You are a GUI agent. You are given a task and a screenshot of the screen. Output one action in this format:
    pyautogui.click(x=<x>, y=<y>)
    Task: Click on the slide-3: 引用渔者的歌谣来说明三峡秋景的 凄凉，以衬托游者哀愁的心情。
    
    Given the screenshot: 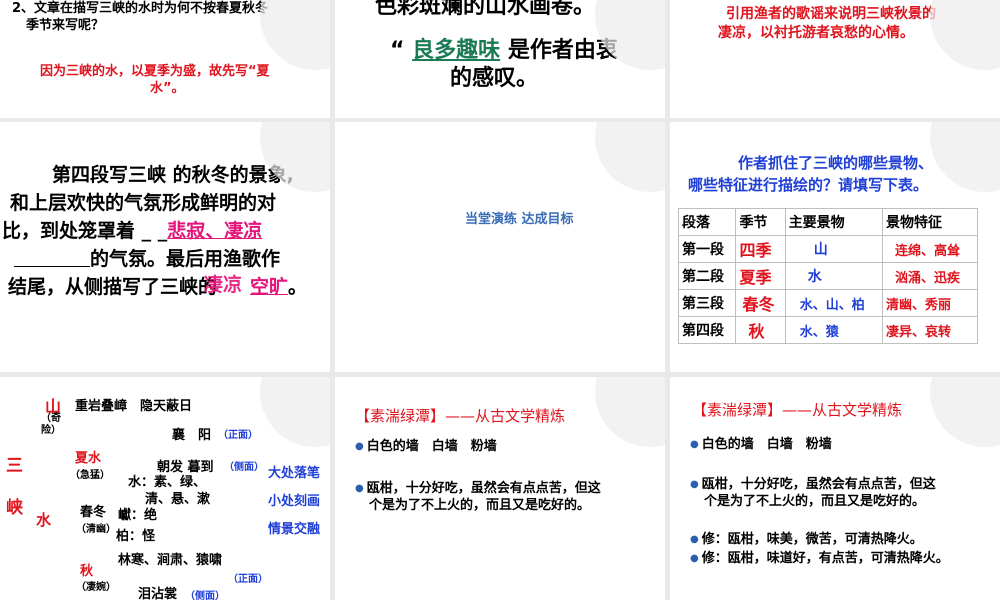 What is the action you would take?
    pyautogui.click(x=835, y=59)
    